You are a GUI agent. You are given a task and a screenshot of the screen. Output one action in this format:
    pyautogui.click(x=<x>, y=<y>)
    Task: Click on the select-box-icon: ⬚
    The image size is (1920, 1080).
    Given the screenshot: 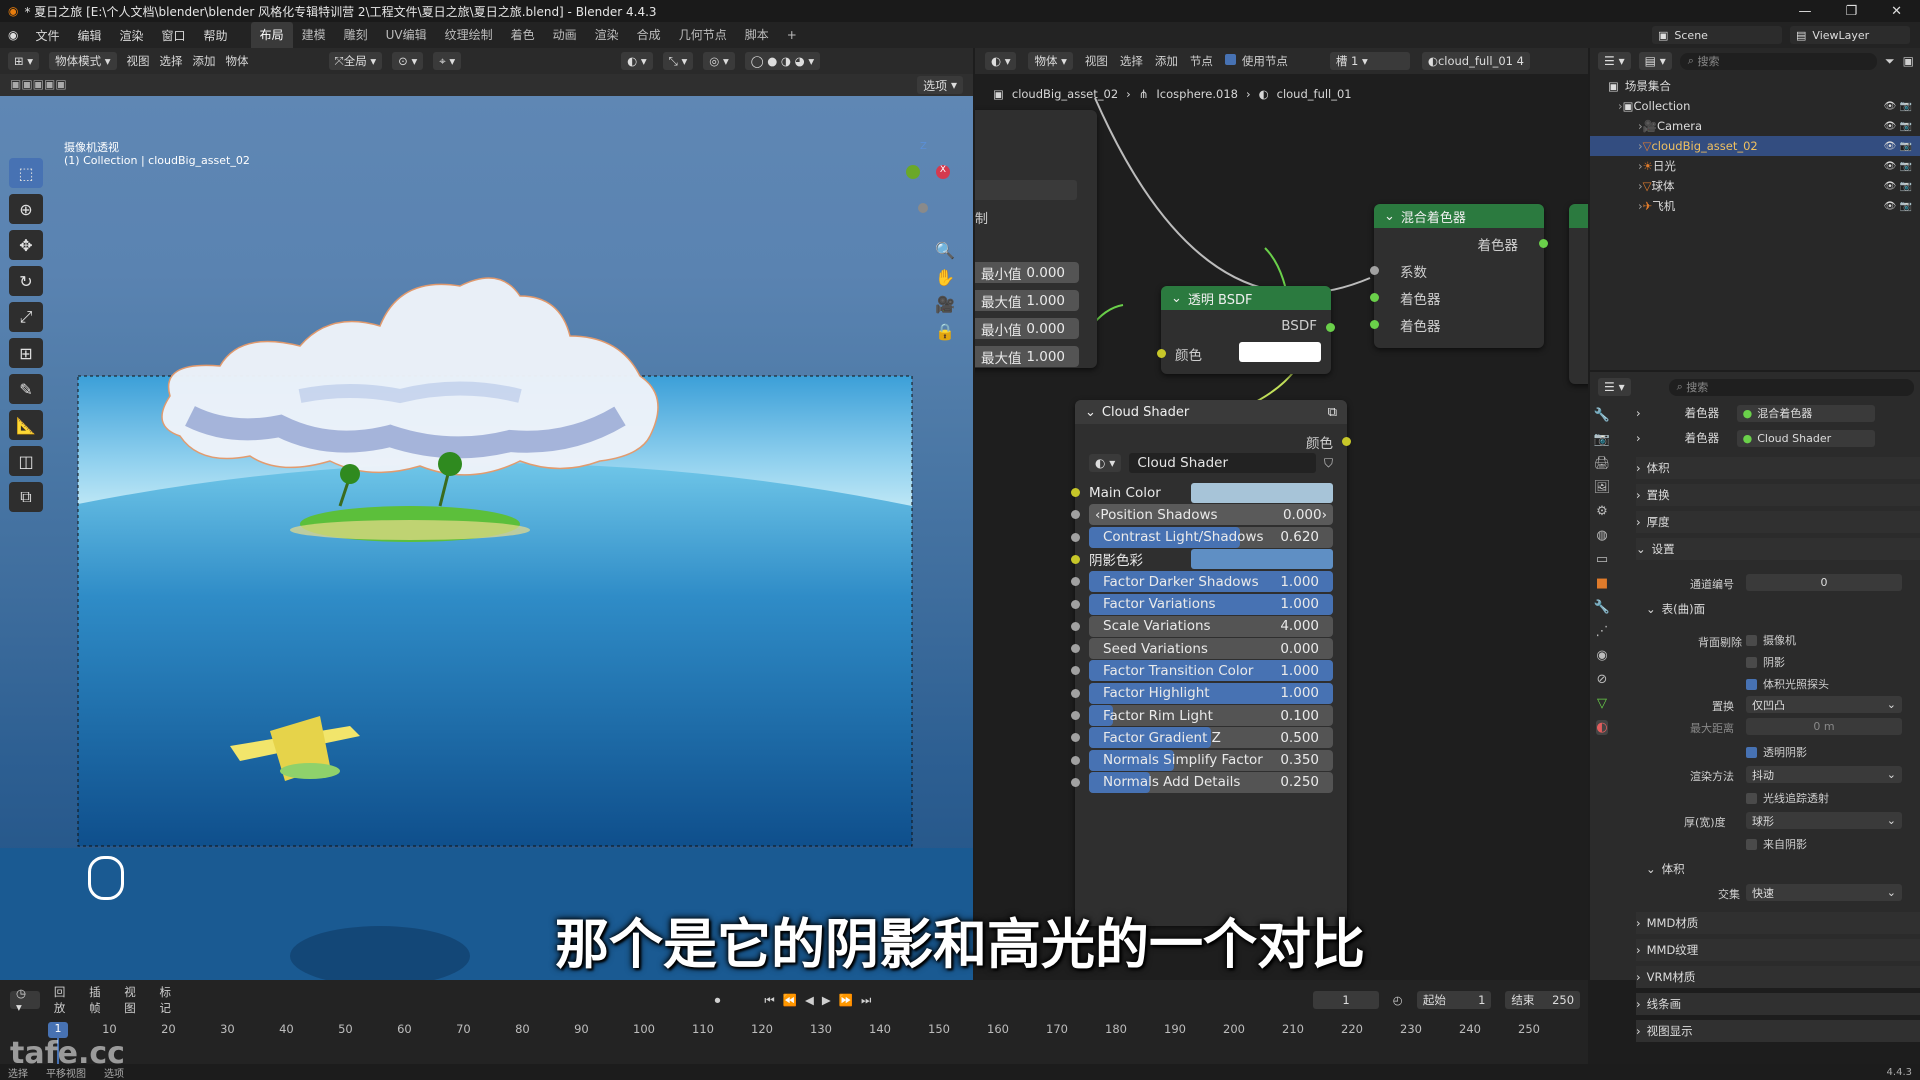 What is the action you would take?
    pyautogui.click(x=26, y=173)
    